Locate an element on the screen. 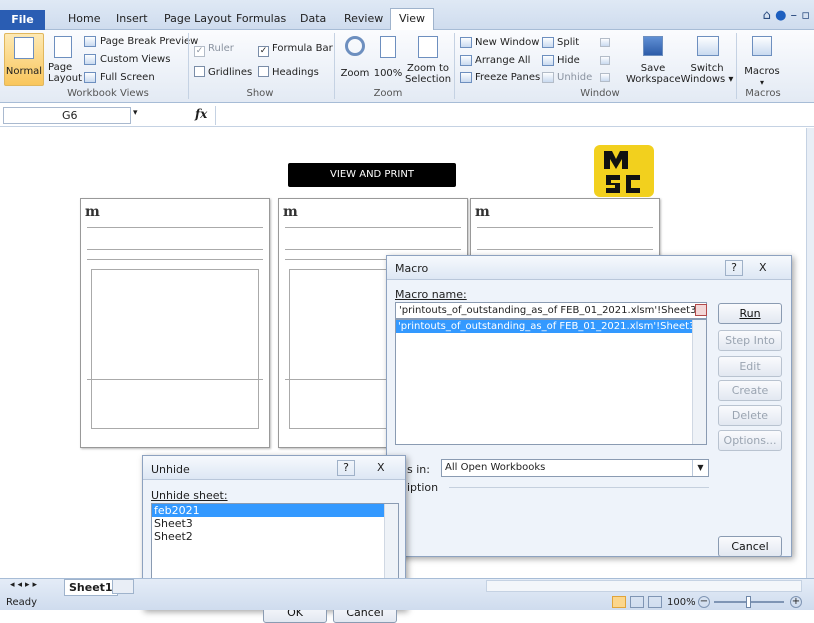 Image resolution: width=814 pixels, height=623 pixels. list-item: Sheet3 is located at coordinates (275, 523).